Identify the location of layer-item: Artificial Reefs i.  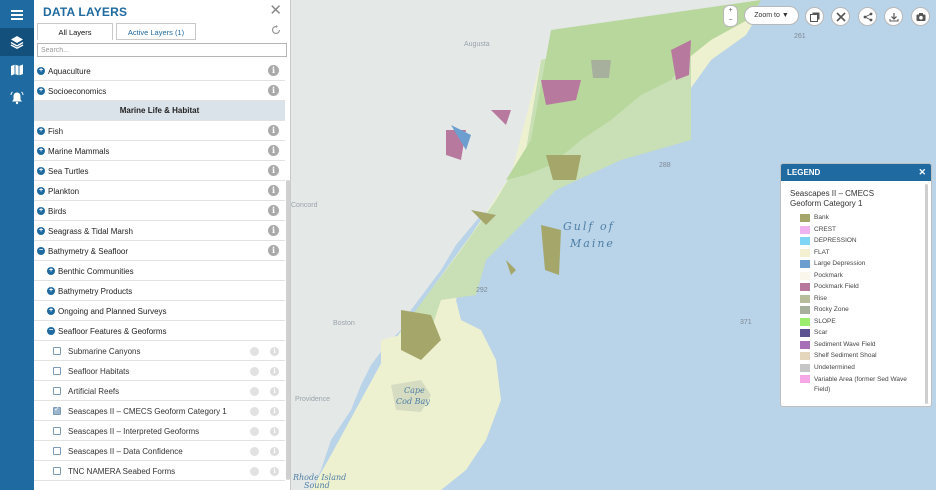
(159, 391).